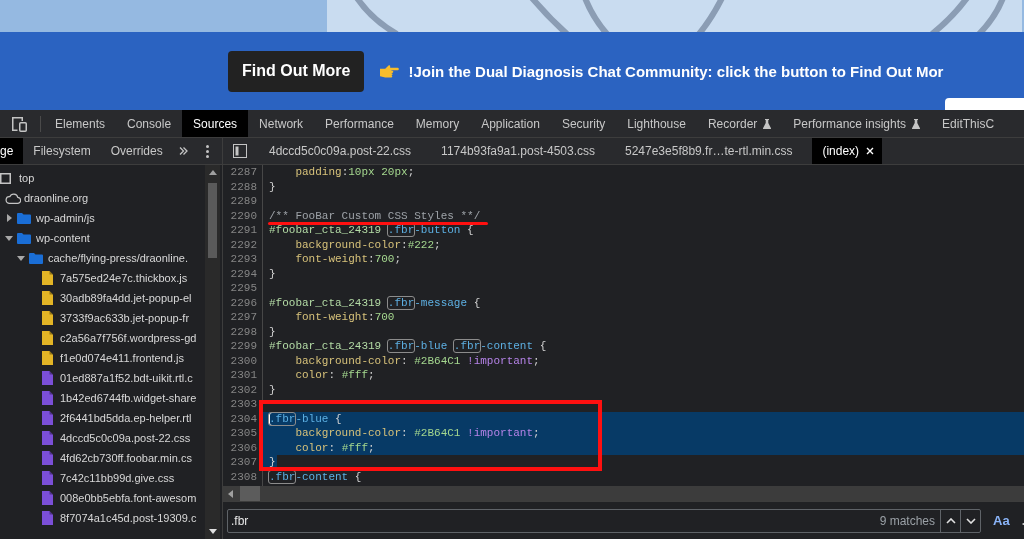 The width and height of the screenshot is (1024, 539). Describe the element at coordinates (676, 71) in the screenshot. I see `banner-message: !Join the Dual Diagnosis Chat Community: click the button to Find Out Mor` at that location.